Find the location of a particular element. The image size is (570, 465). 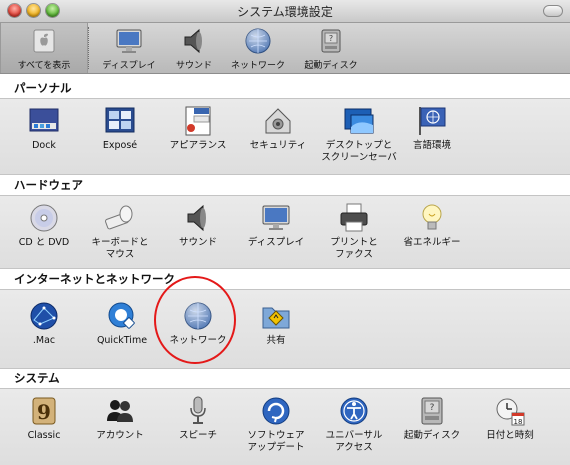

pane-speech: スピーチ is located at coordinates (198, 418).